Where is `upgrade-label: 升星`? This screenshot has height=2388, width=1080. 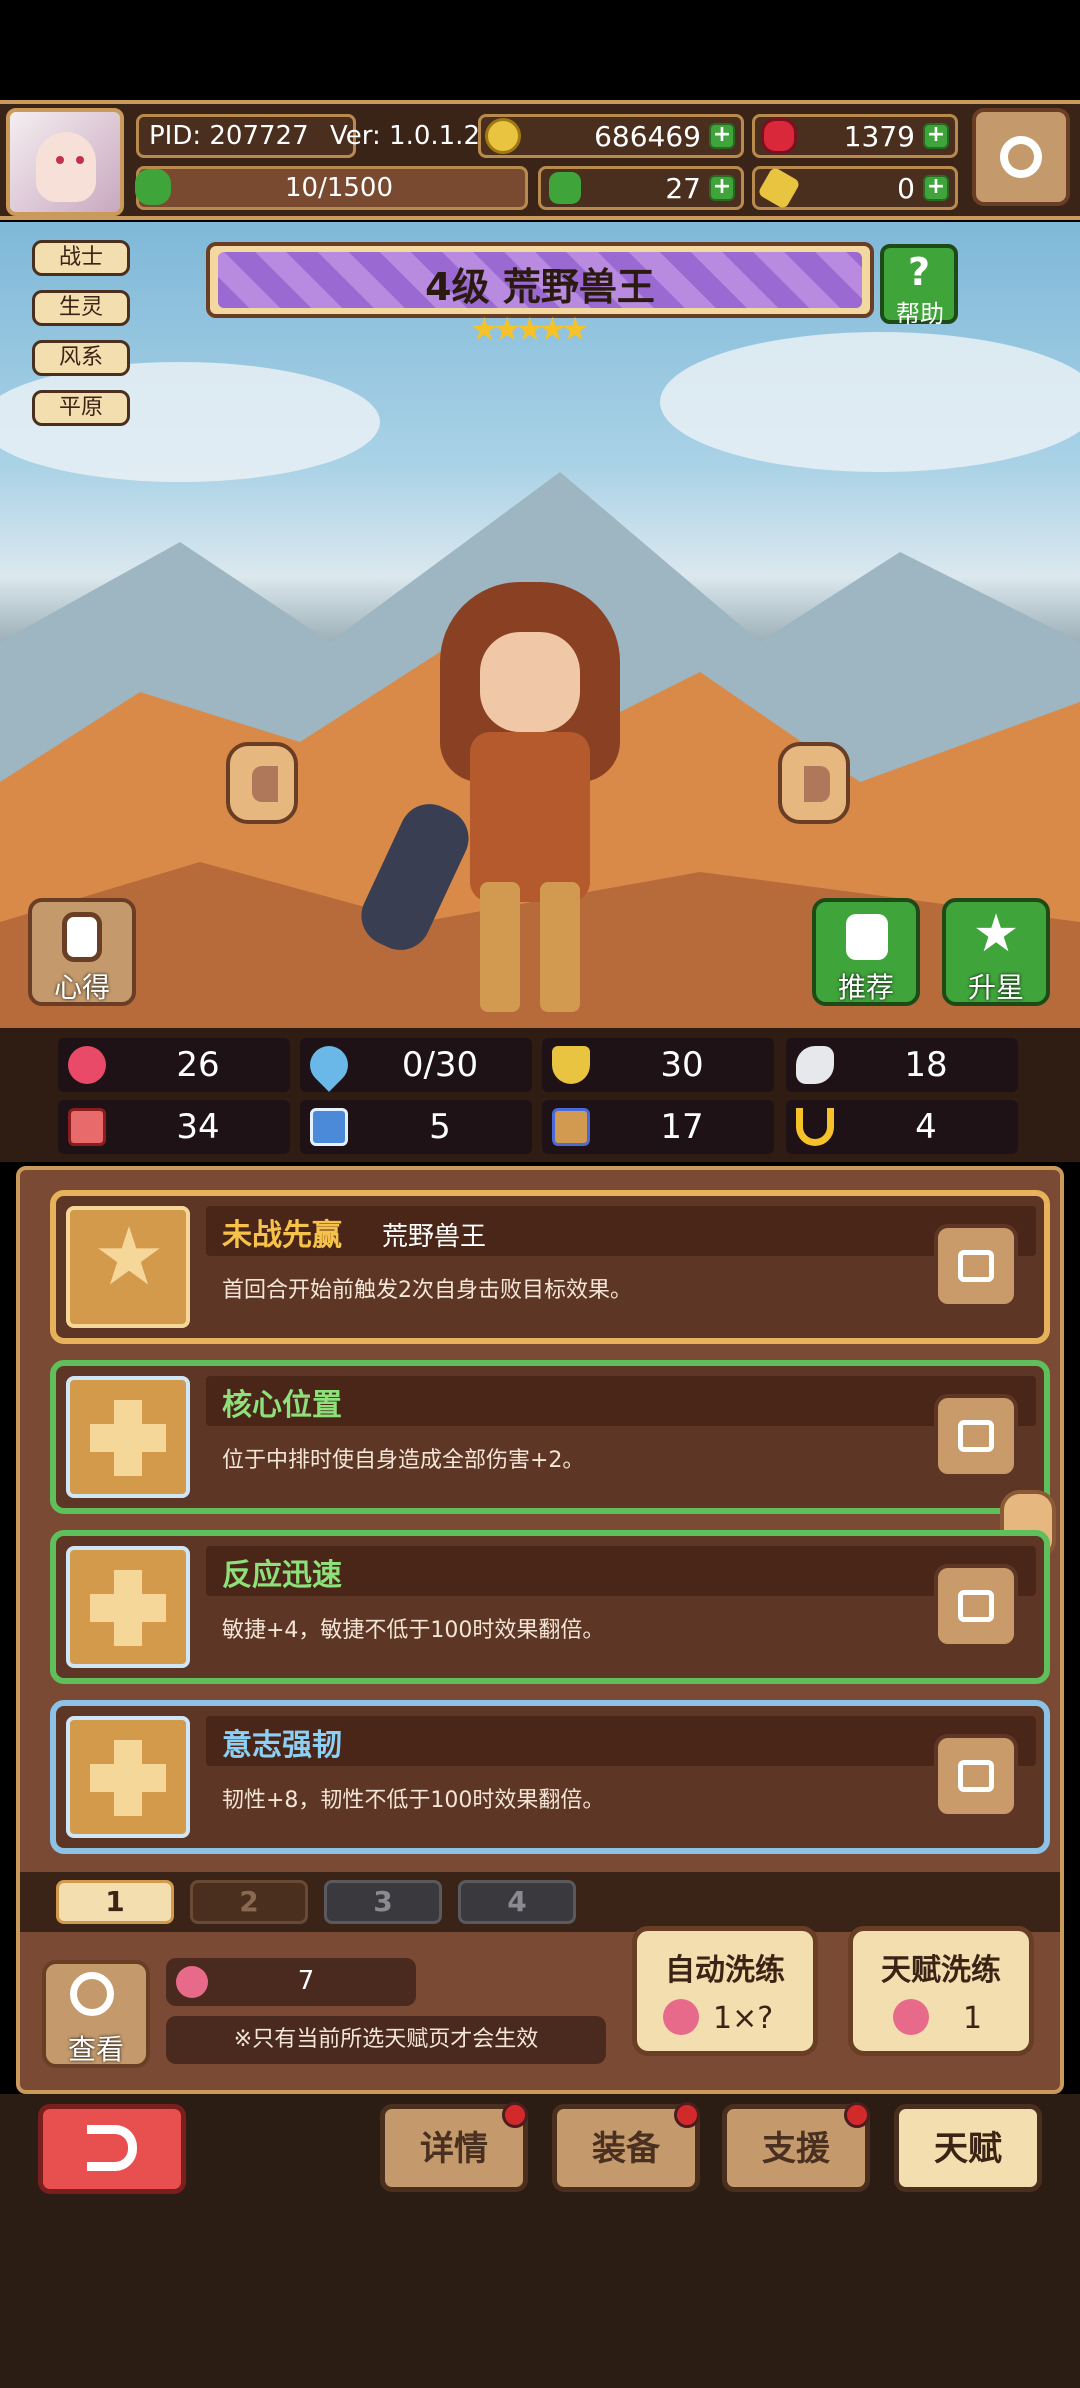 upgrade-label: 升星 is located at coordinates (995, 987).